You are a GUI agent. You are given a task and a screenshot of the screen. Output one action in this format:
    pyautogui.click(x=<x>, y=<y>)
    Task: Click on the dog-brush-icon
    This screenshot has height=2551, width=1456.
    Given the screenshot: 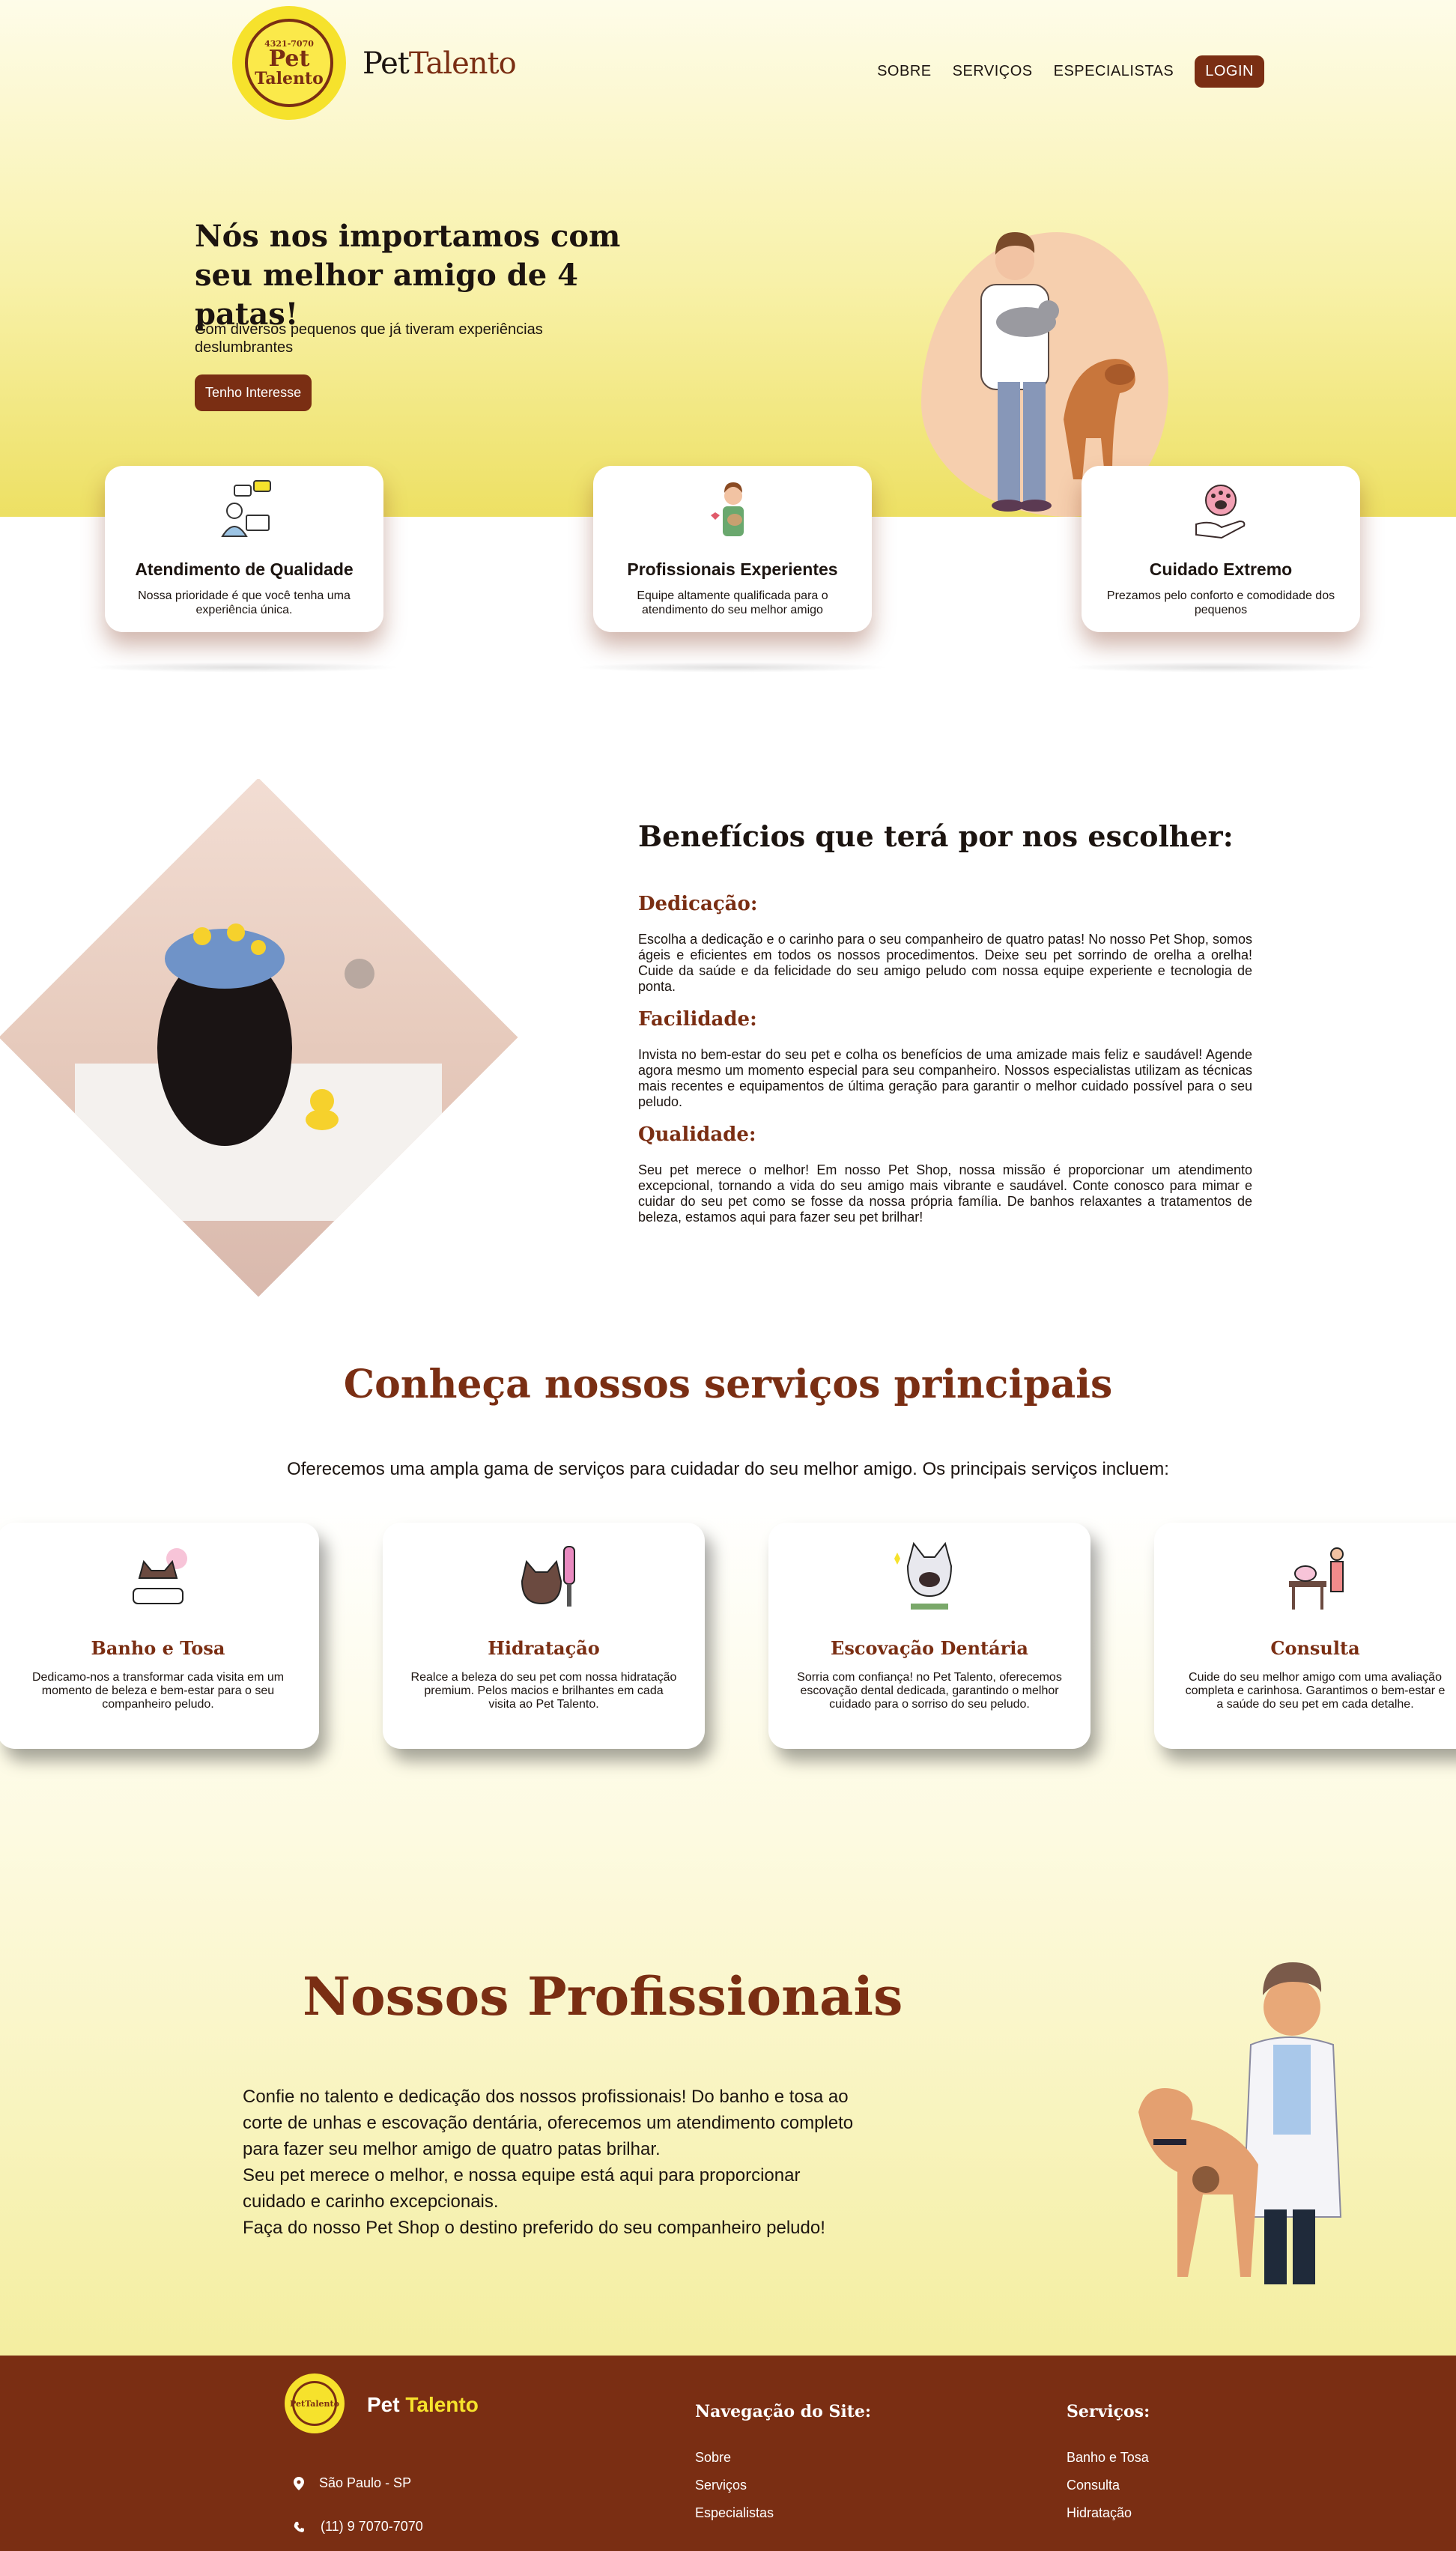 What is the action you would take?
    pyautogui.click(x=548, y=1576)
    